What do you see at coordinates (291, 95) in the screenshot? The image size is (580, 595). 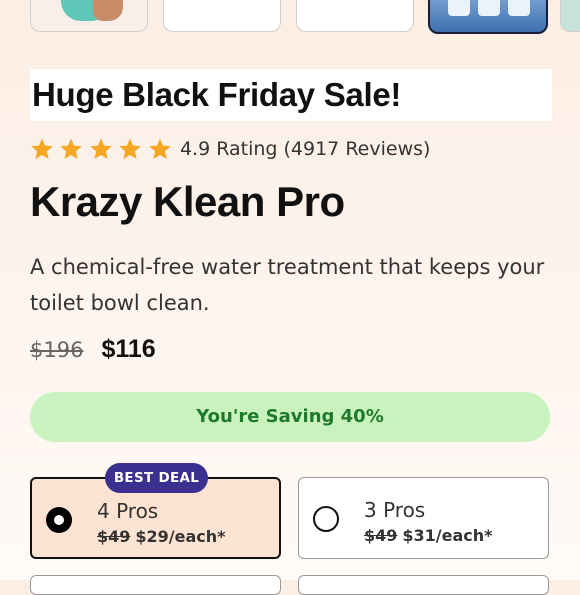 I see `promo-banner: Huge Black Friday Sale!` at bounding box center [291, 95].